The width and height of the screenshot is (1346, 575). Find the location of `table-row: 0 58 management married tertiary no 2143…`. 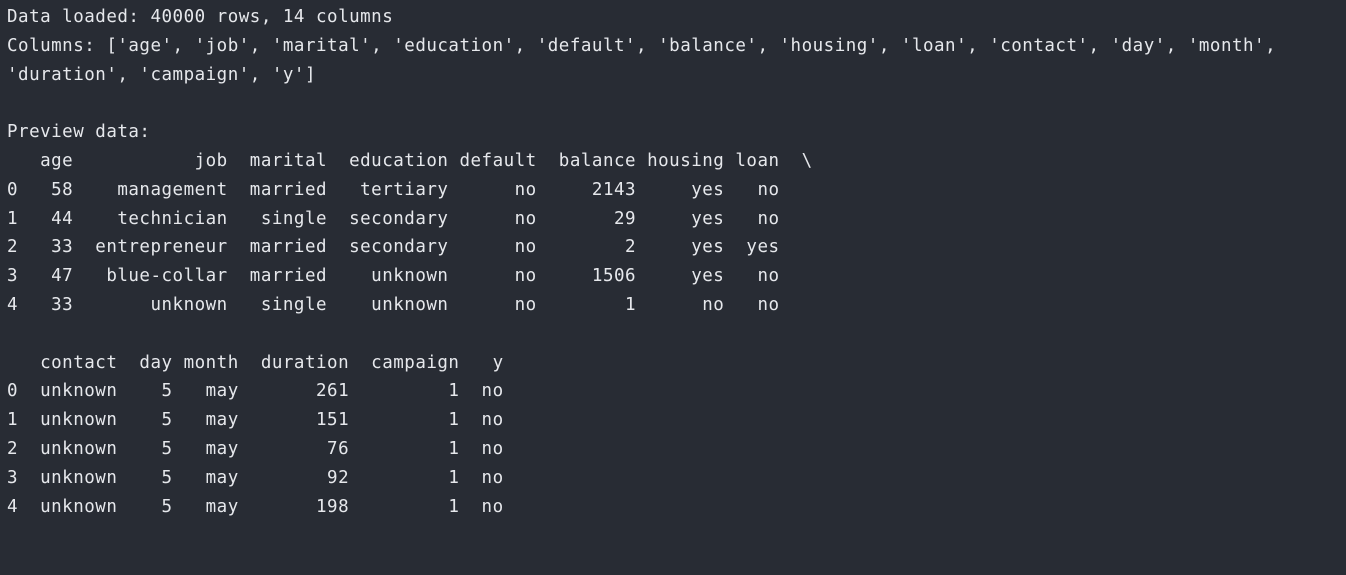

table-row: 0 58 management married tertiary no 2143… is located at coordinates (393, 189).